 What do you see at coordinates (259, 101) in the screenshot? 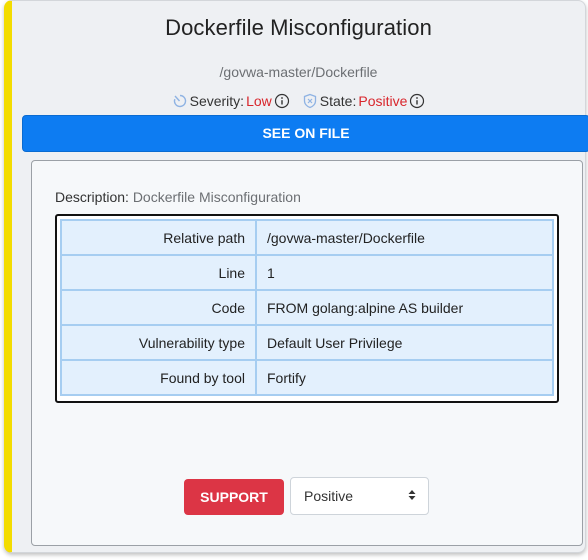
I see `severity-value: Low` at bounding box center [259, 101].